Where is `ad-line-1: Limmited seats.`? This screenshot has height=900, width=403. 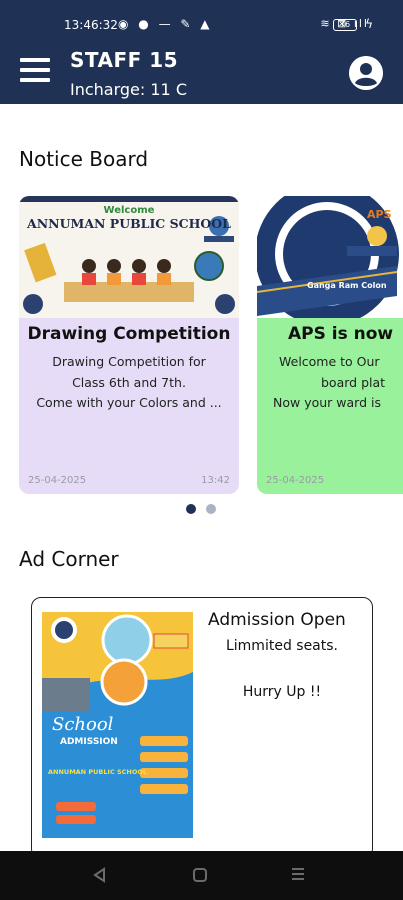
ad-line-1: Limmited seats. is located at coordinates (281, 646).